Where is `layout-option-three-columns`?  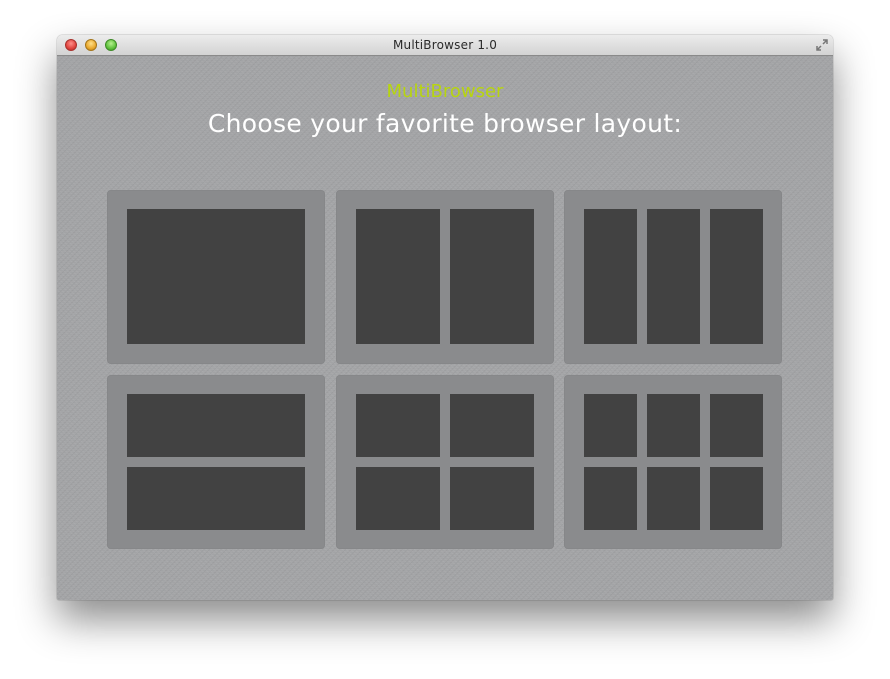
layout-option-three-columns is located at coordinates (673, 277).